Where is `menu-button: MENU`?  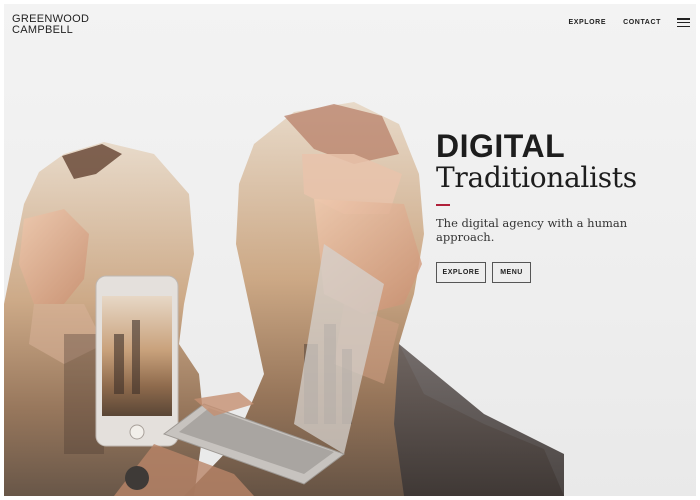
menu-button: MENU is located at coordinates (511, 272).